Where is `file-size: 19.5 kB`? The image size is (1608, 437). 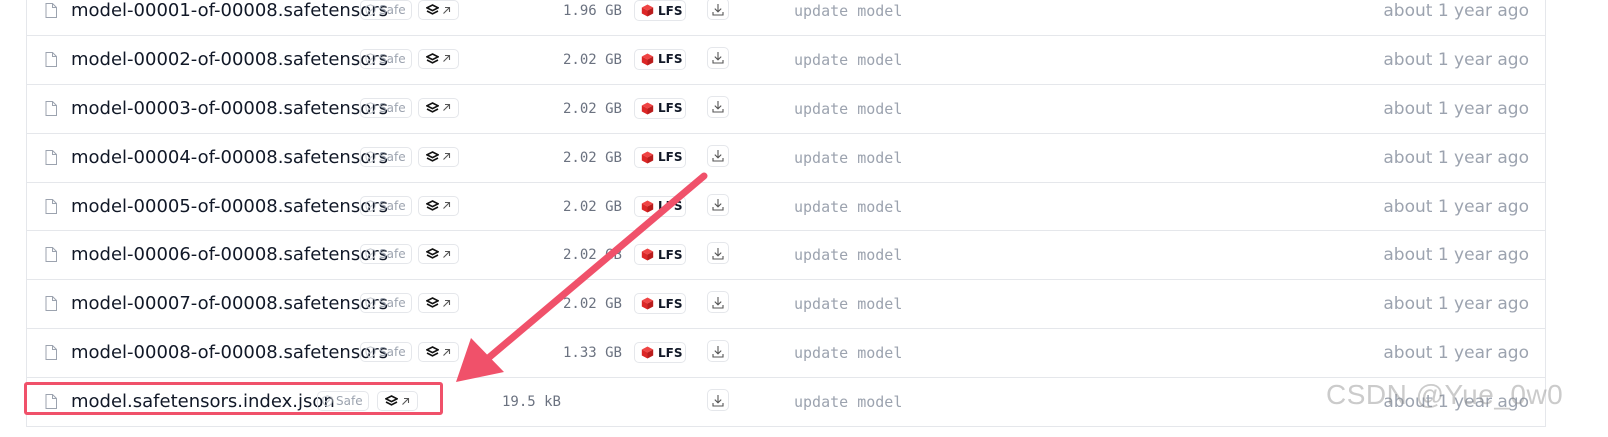 file-size: 19.5 kB is located at coordinates (531, 402).